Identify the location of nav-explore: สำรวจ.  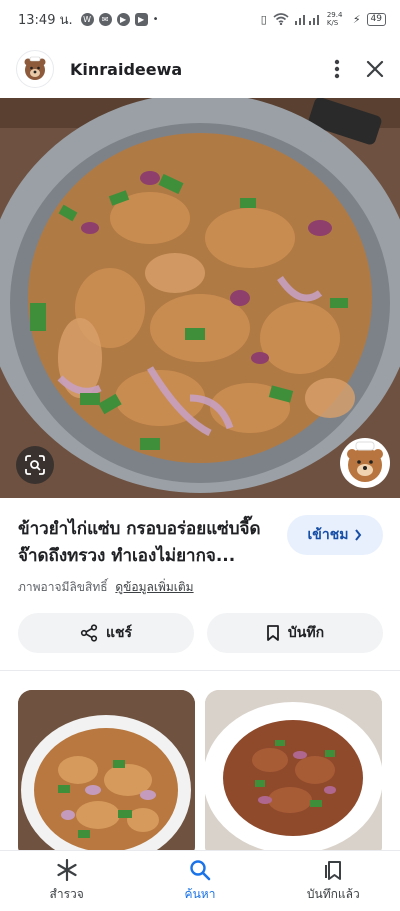
(66, 881).